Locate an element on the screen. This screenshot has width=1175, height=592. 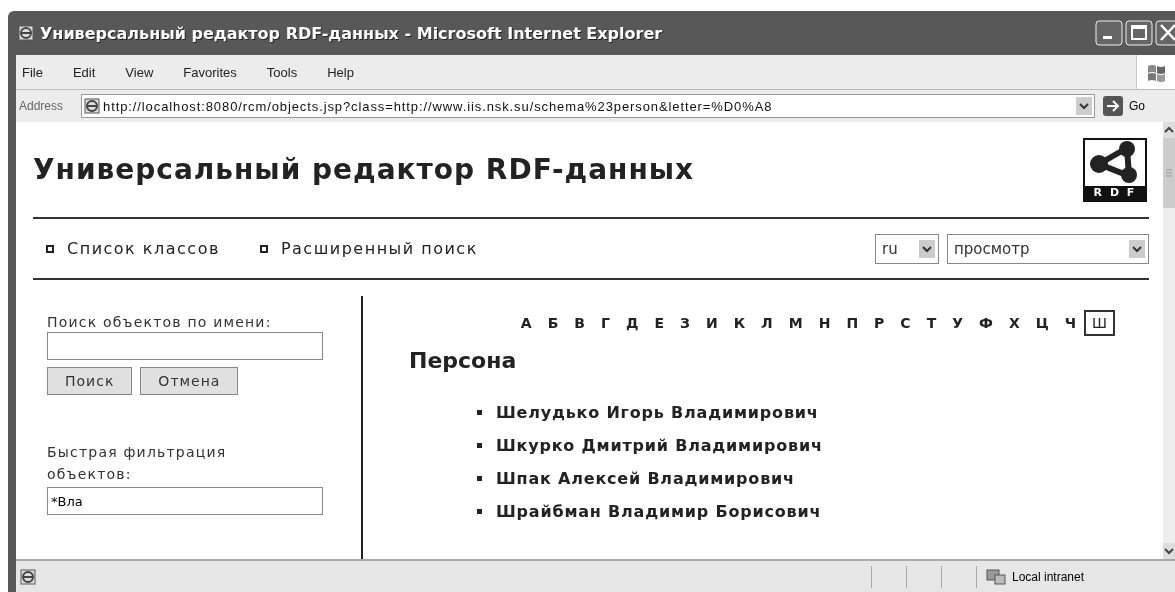
letter-link: Г is located at coordinates (605, 323).